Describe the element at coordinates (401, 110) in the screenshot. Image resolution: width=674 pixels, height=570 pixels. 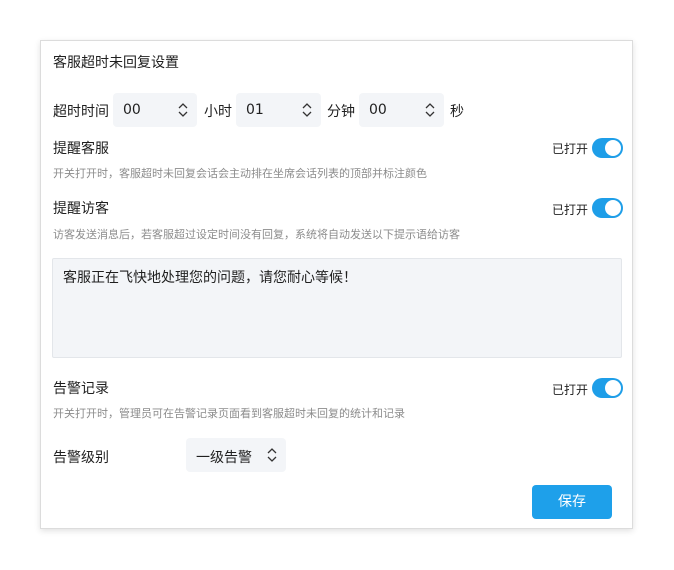
I see `seconds-select: 00` at that location.